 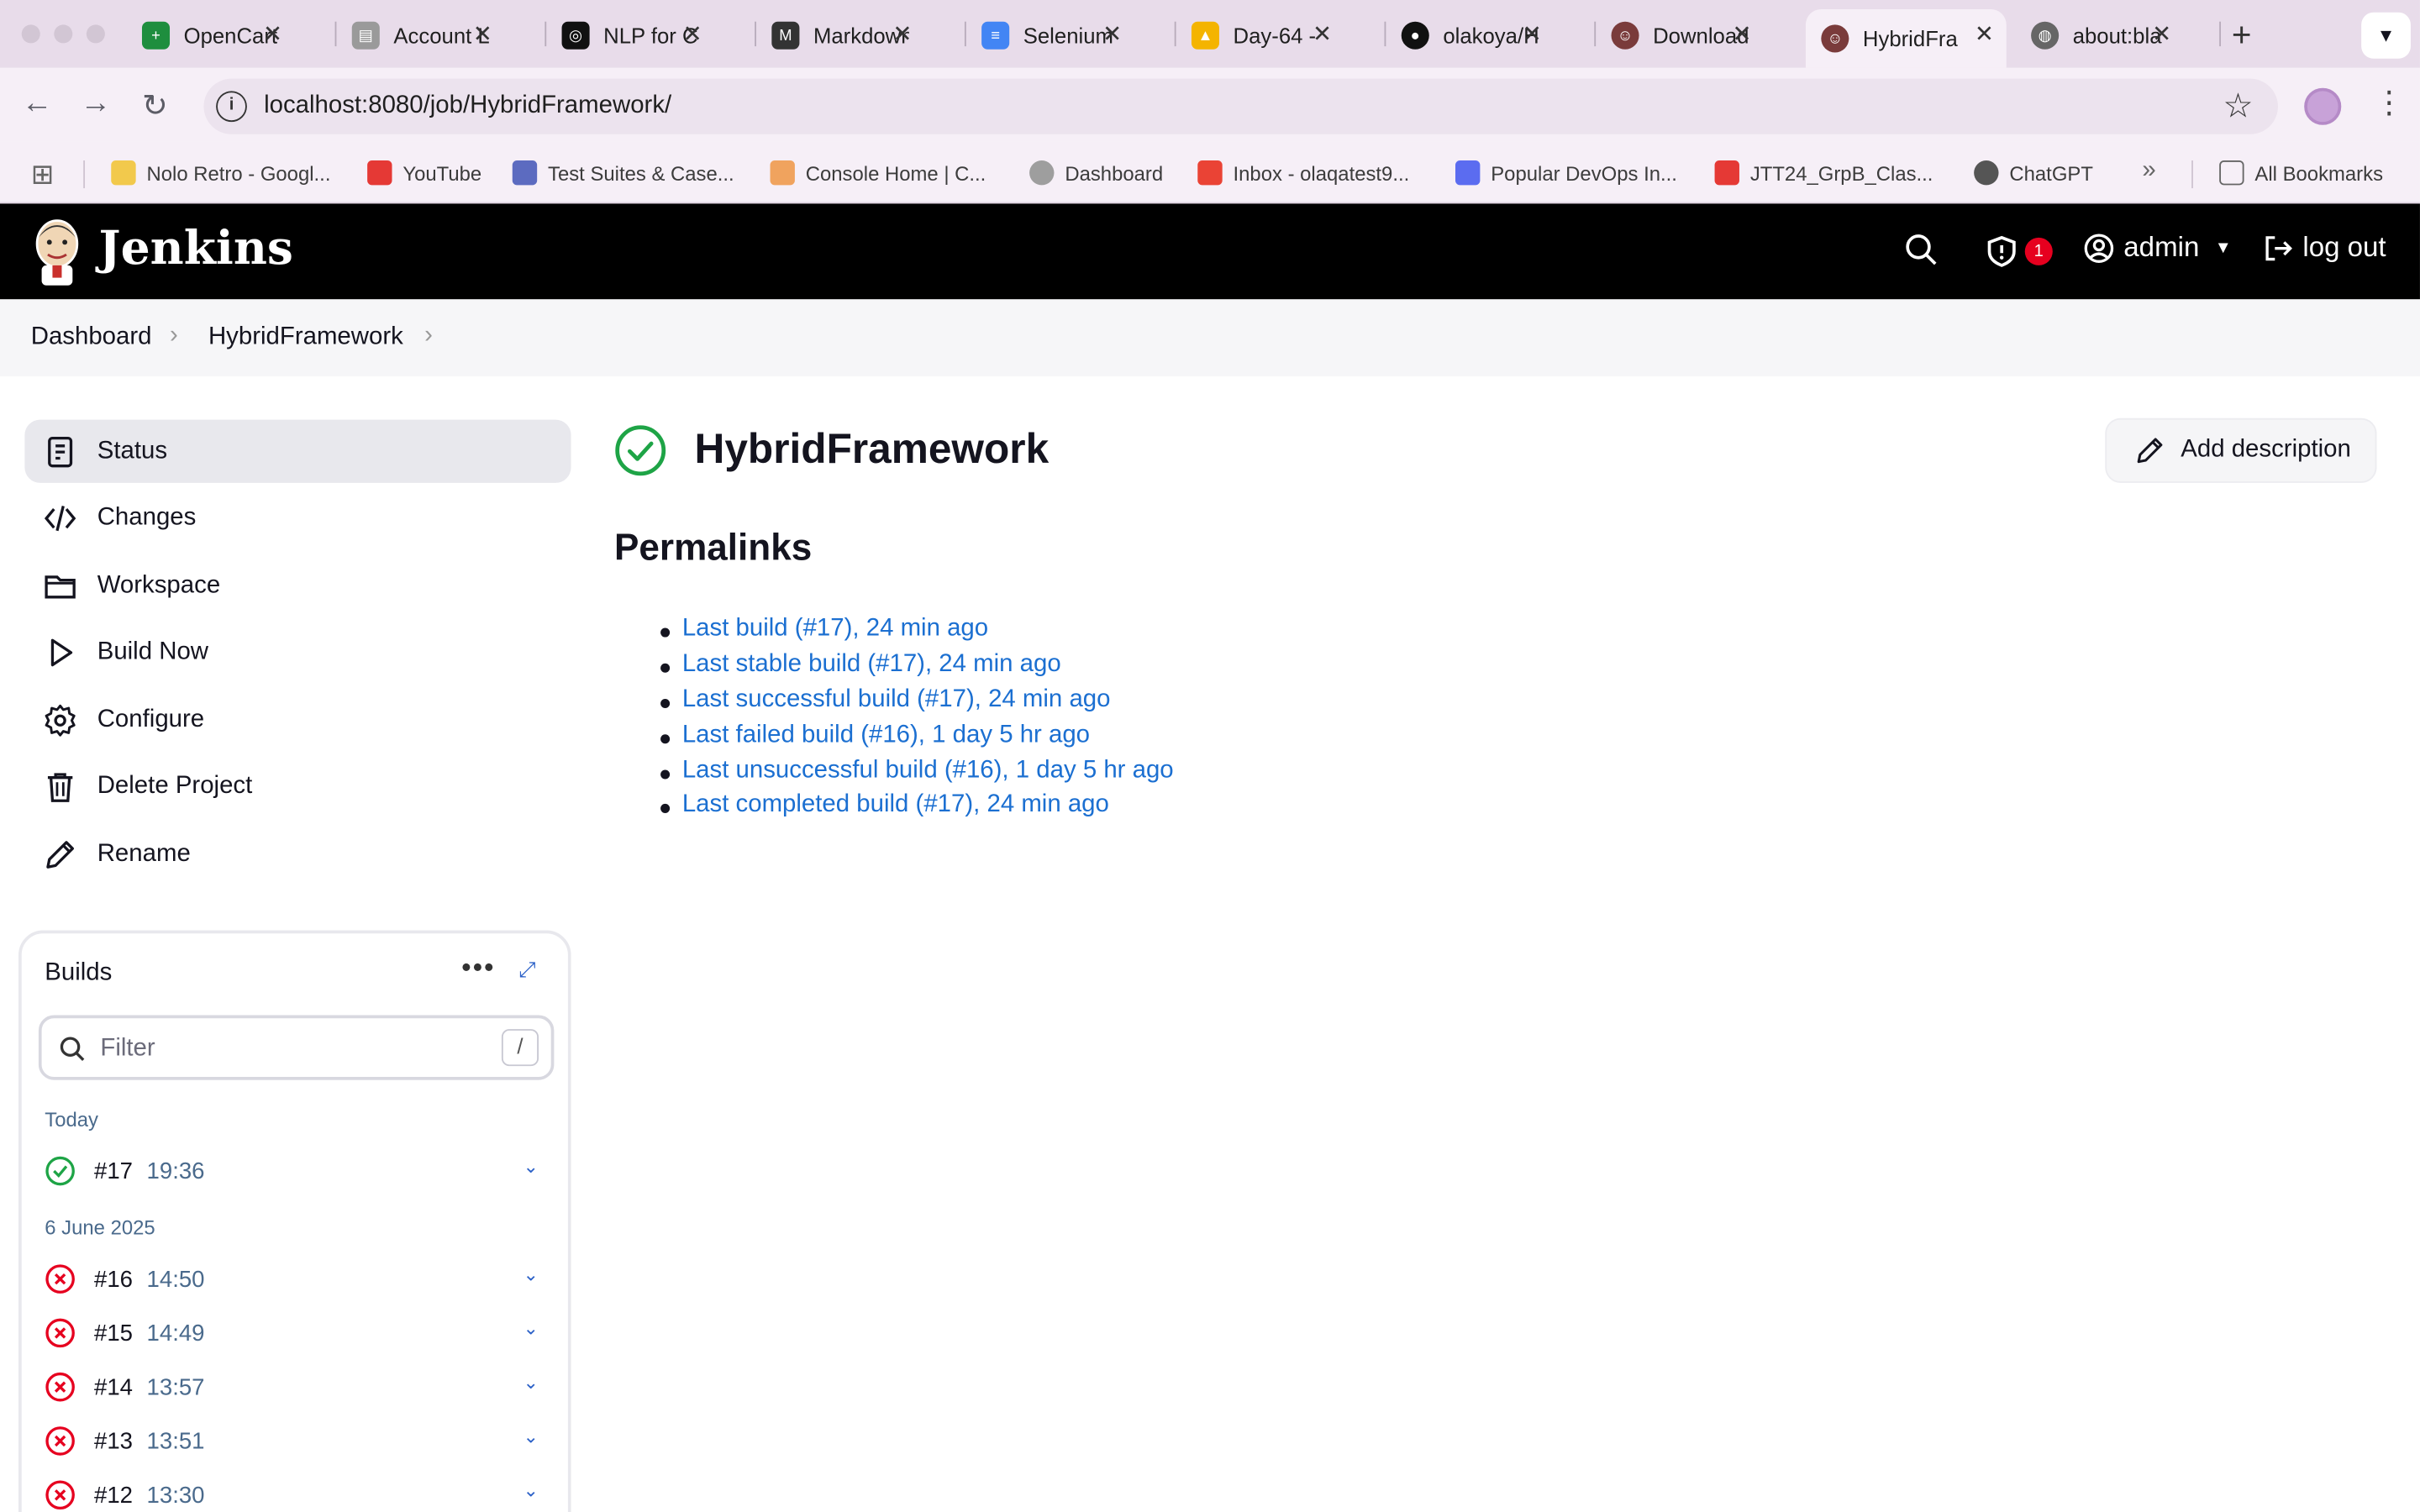 What do you see at coordinates (2238, 107) in the screenshot?
I see `bookmark-star-icon: ☆` at bounding box center [2238, 107].